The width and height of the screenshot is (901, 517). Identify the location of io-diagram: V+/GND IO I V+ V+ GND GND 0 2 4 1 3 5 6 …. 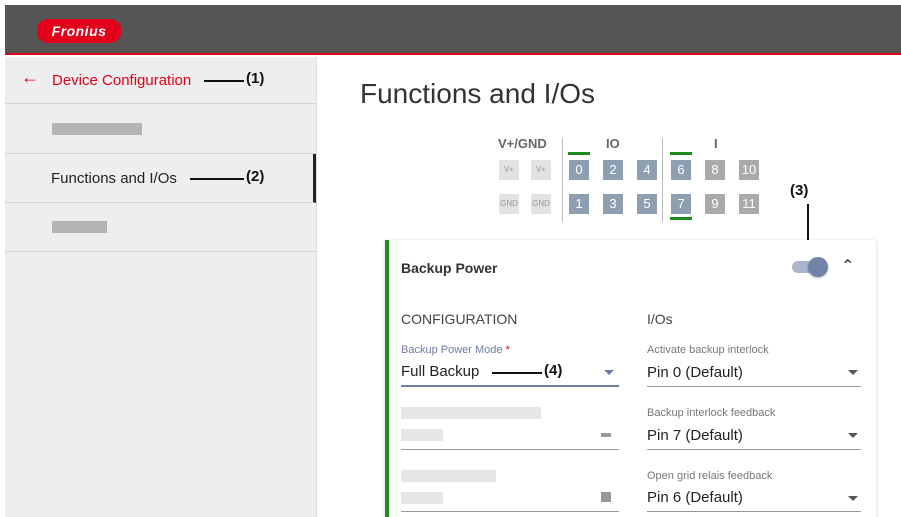
(635, 180).